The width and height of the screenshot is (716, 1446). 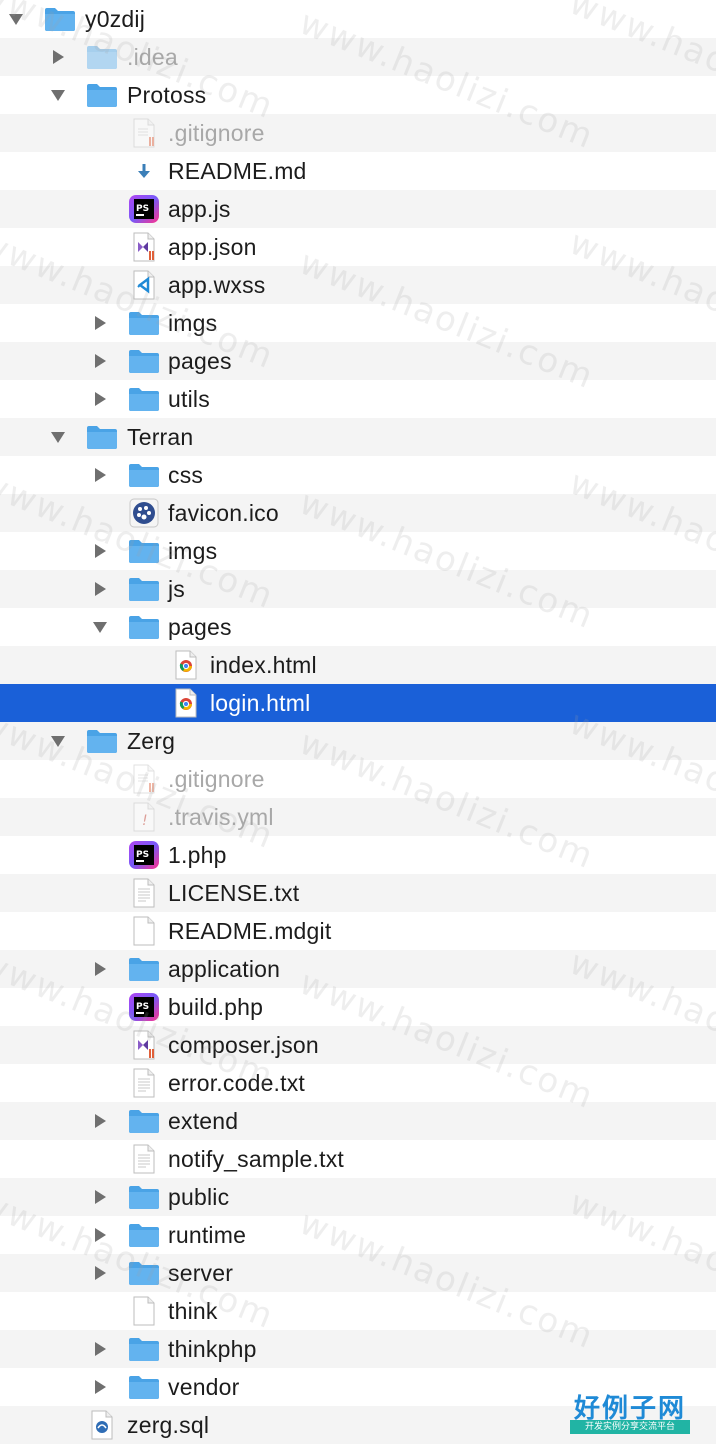 What do you see at coordinates (358, 1007) in the screenshot?
I see `file-row-build-php: PS build.php` at bounding box center [358, 1007].